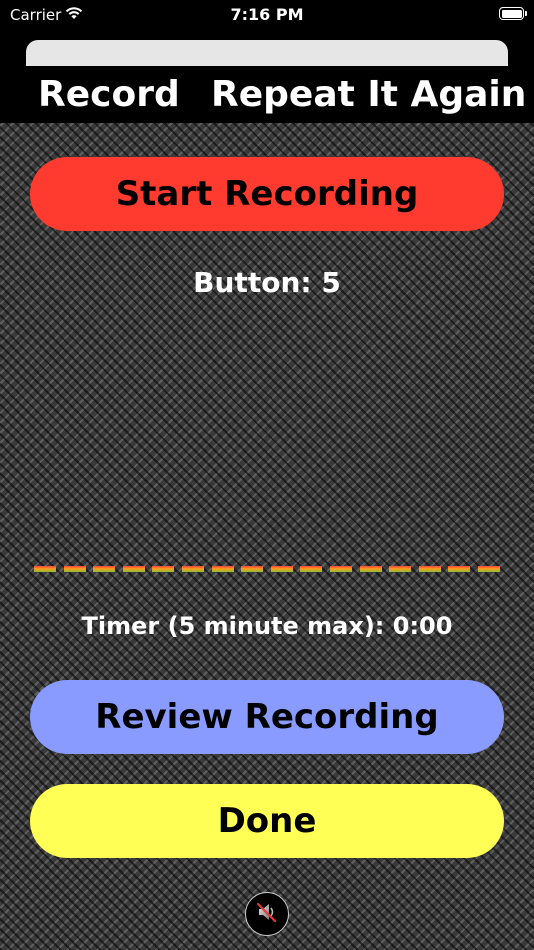 Image resolution: width=534 pixels, height=950 pixels. What do you see at coordinates (513, 13) in the screenshot?
I see `battery-icon` at bounding box center [513, 13].